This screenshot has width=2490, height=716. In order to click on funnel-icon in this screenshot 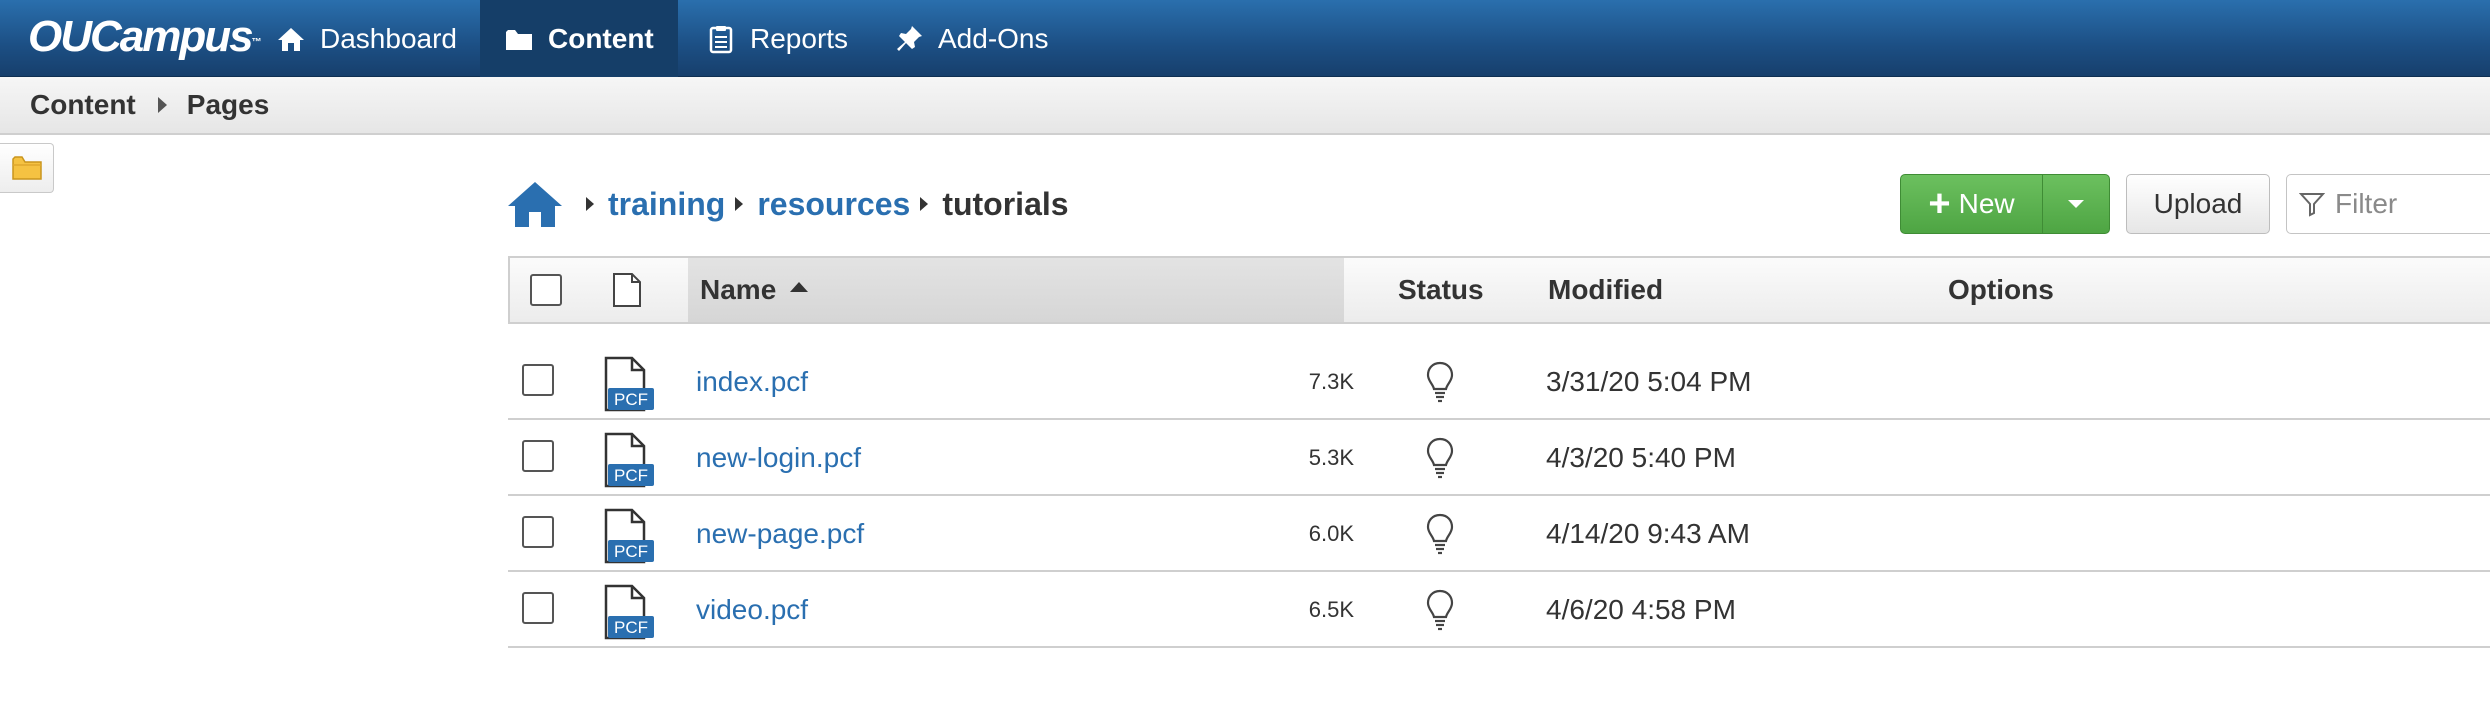, I will do `click(2312, 205)`.